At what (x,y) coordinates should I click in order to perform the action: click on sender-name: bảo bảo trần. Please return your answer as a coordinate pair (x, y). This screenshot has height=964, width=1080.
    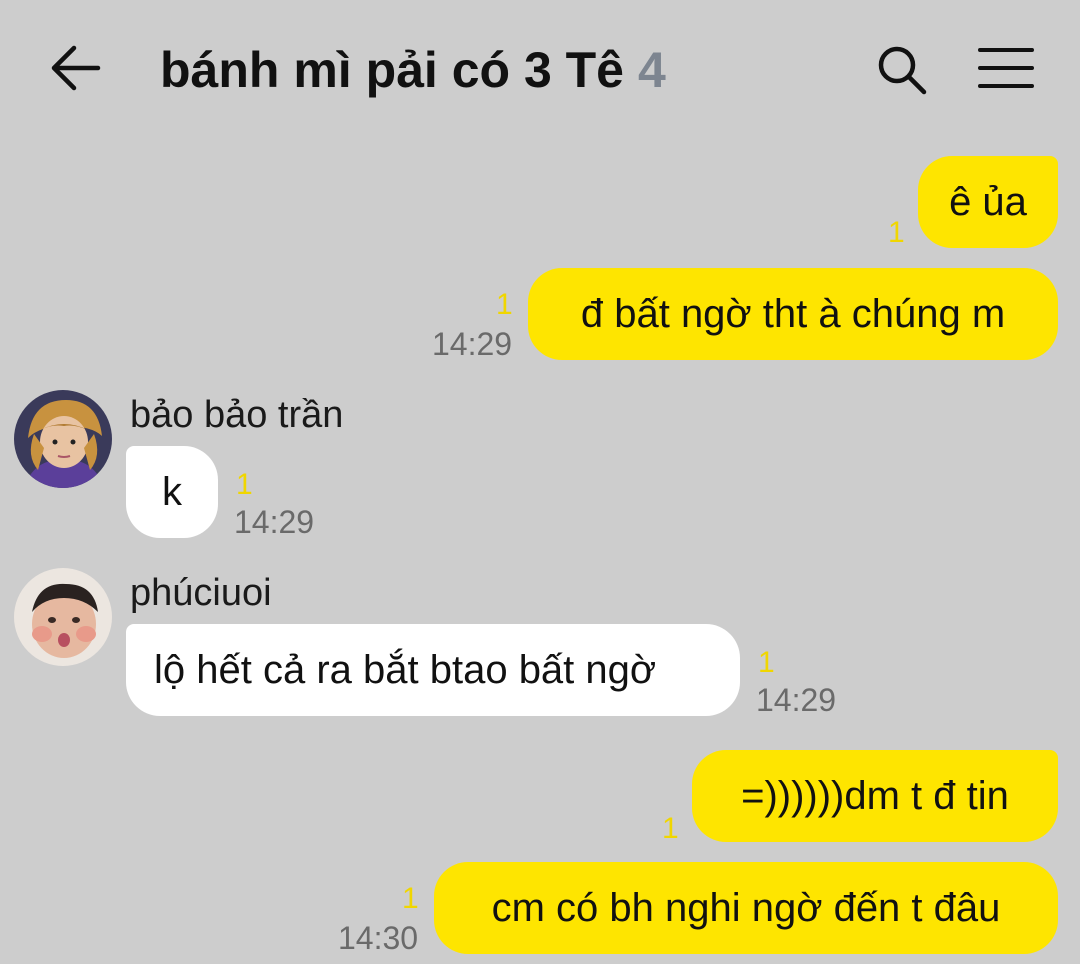
    Looking at the image, I should click on (237, 415).